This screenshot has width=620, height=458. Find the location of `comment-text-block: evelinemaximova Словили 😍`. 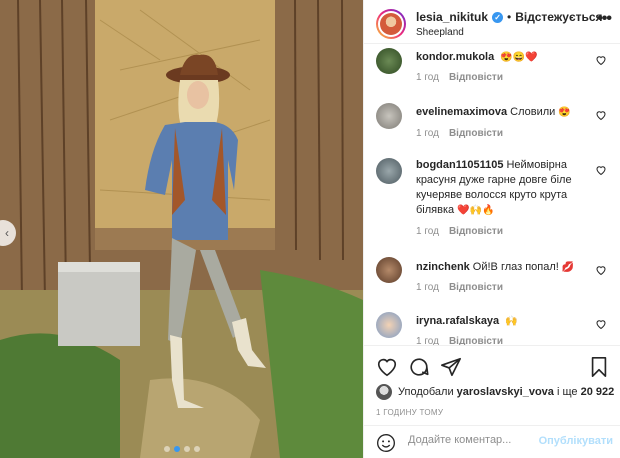

comment-text-block: evelinemaximova Словили 😍 is located at coordinates (506, 112).